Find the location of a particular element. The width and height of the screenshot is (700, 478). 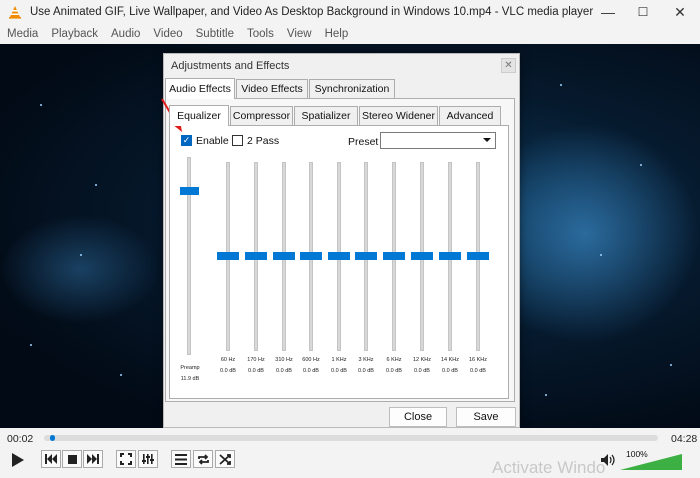

preamp-value: 11.9 dB is located at coordinates (190, 379).